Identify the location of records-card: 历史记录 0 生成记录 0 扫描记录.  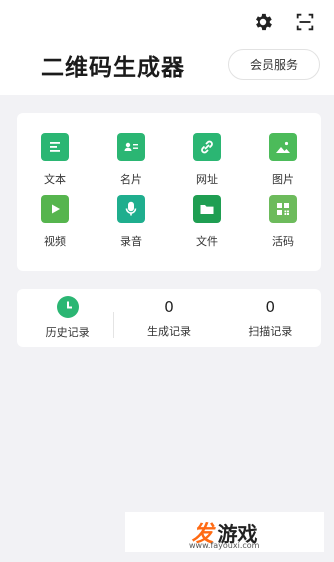
(169, 318).